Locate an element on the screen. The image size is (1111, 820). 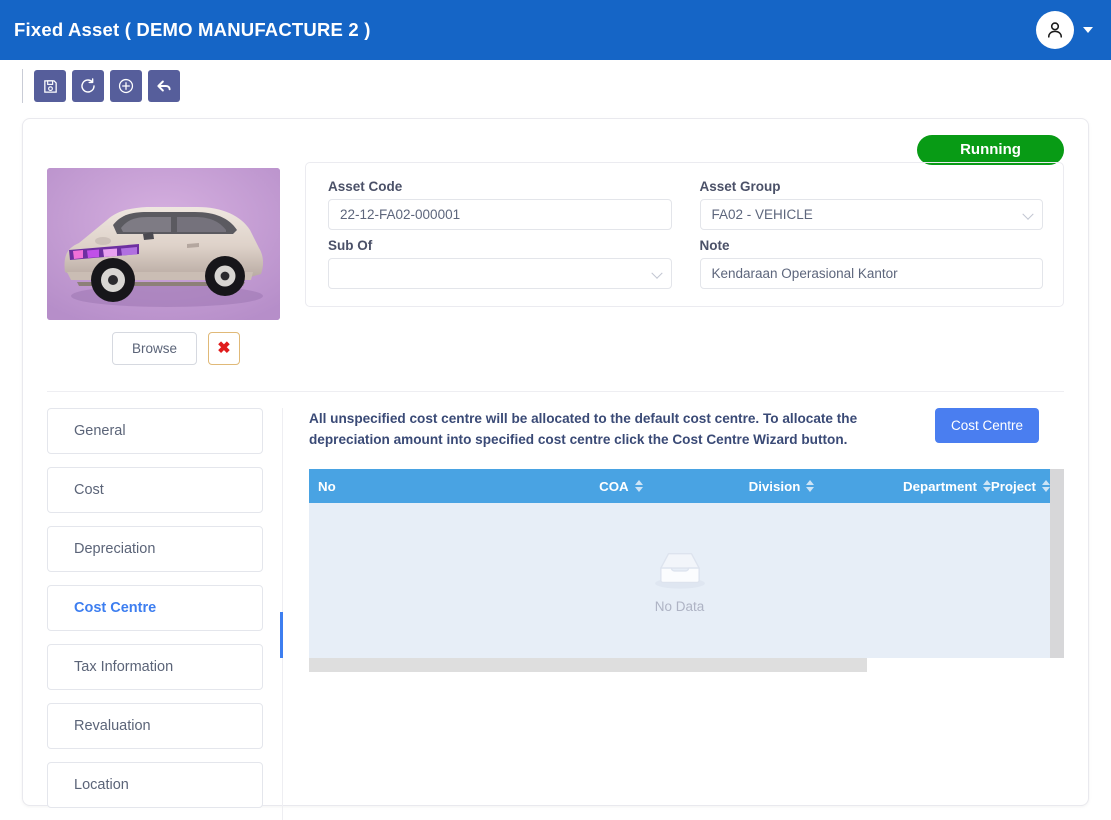
column-label-coa: COA is located at coordinates (614, 486).